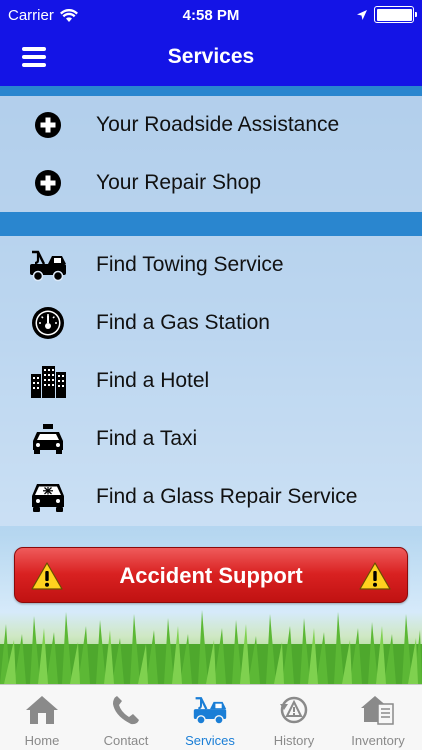  I want to click on tab-label: History, so click(294, 740).